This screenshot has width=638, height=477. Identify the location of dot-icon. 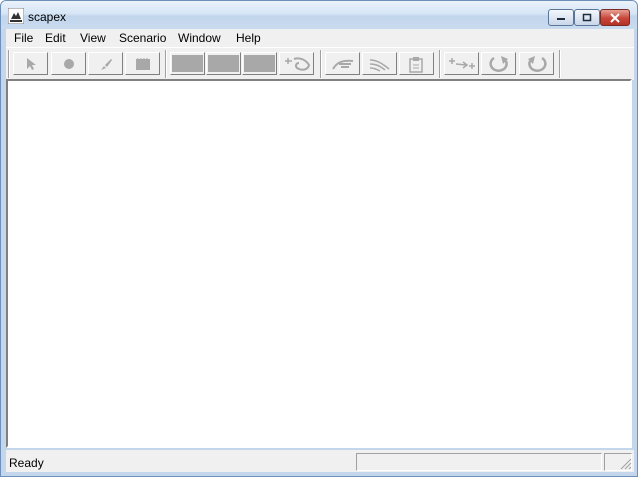
(68, 63).